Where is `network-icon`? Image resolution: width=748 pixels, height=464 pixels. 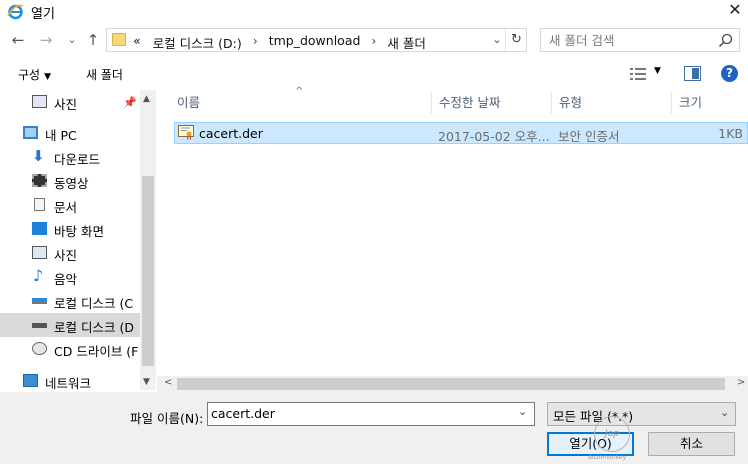
network-icon is located at coordinates (30, 380).